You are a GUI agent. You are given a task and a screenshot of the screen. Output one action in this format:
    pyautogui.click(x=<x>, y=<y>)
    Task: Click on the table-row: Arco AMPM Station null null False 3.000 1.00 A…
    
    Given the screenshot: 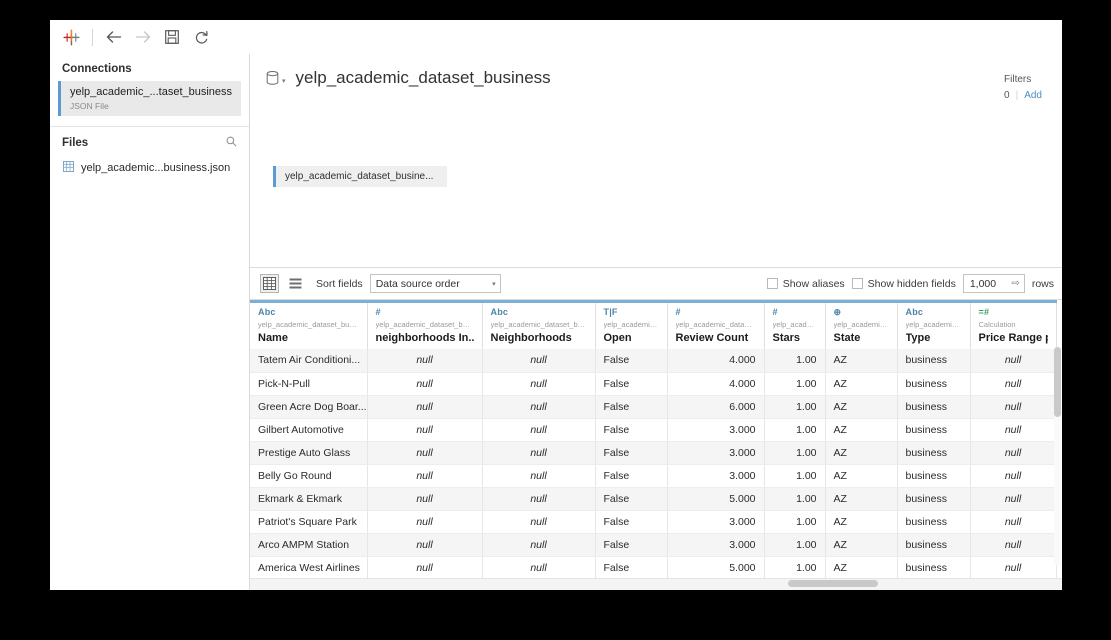 What is the action you would take?
    pyautogui.click(x=653, y=545)
    